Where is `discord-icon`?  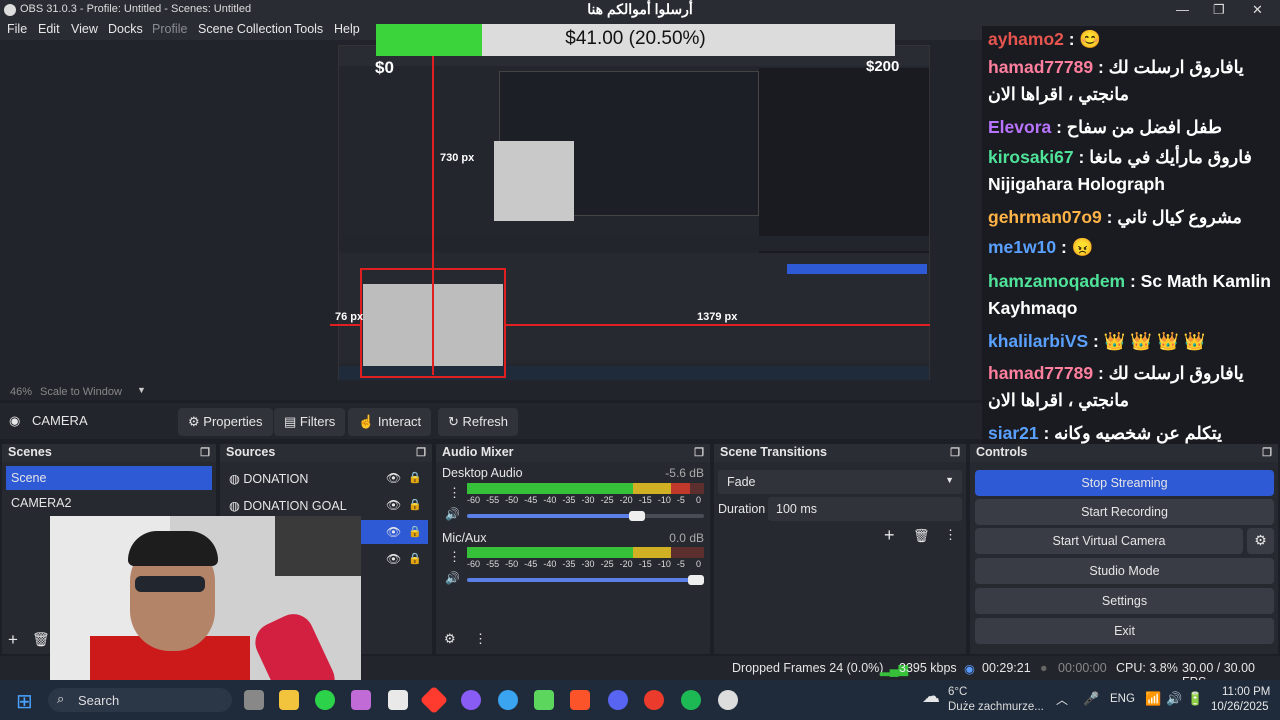 discord-icon is located at coordinates (618, 700).